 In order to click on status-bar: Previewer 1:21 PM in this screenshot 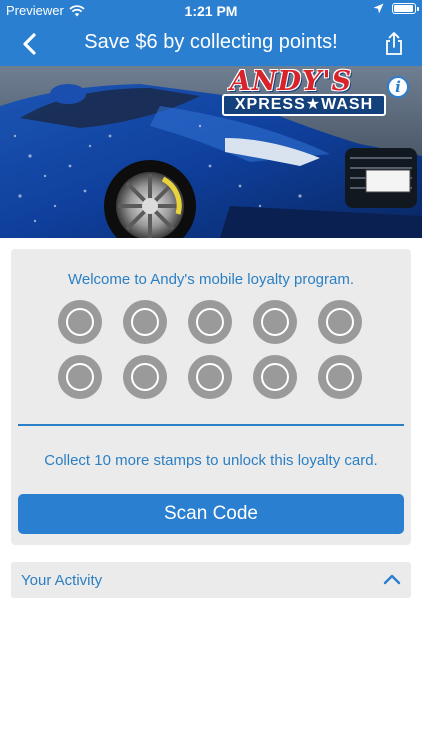, I will do `click(211, 11)`.